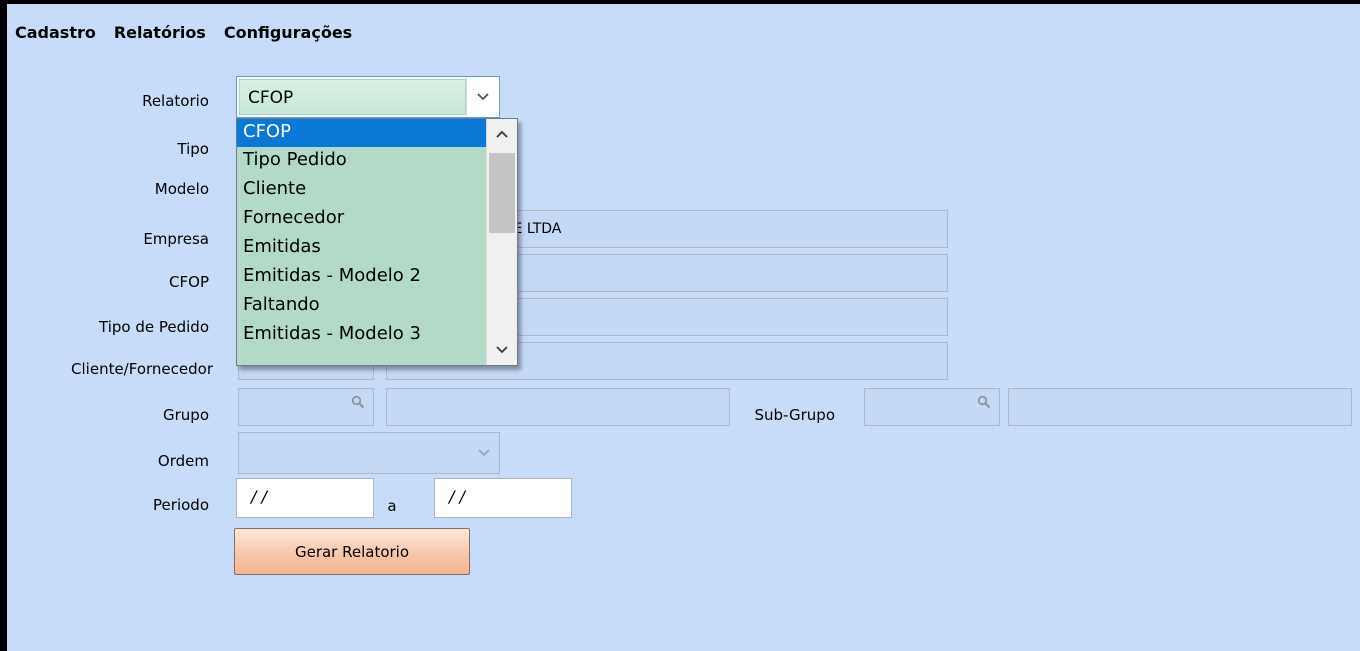 The width and height of the screenshot is (1360, 651). What do you see at coordinates (154, 327) in the screenshot?
I see `label-tipo-pedido: Tipo de Pedido` at bounding box center [154, 327].